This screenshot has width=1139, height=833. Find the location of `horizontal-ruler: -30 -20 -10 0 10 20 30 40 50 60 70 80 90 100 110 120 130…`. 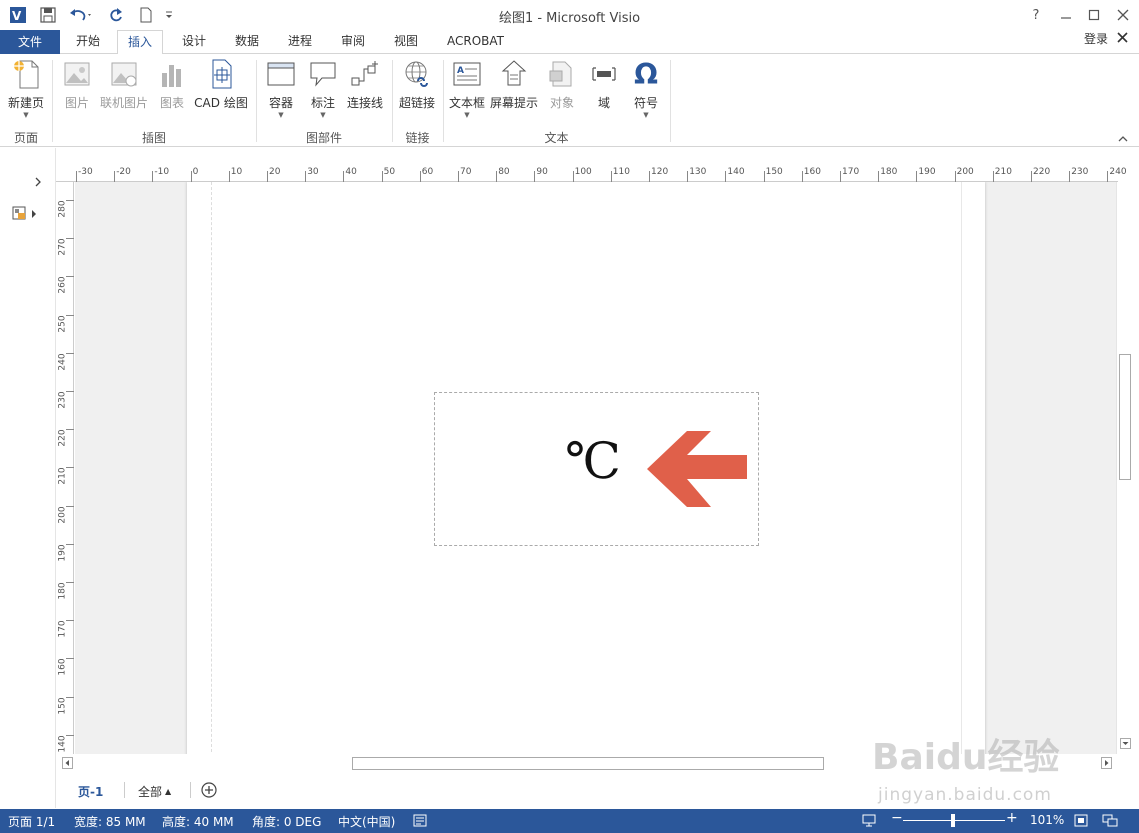

horizontal-ruler: -30 -20 -10 0 10 20 30 40 50 60 70 80 90 100 110 120 130… is located at coordinates (591, 172).